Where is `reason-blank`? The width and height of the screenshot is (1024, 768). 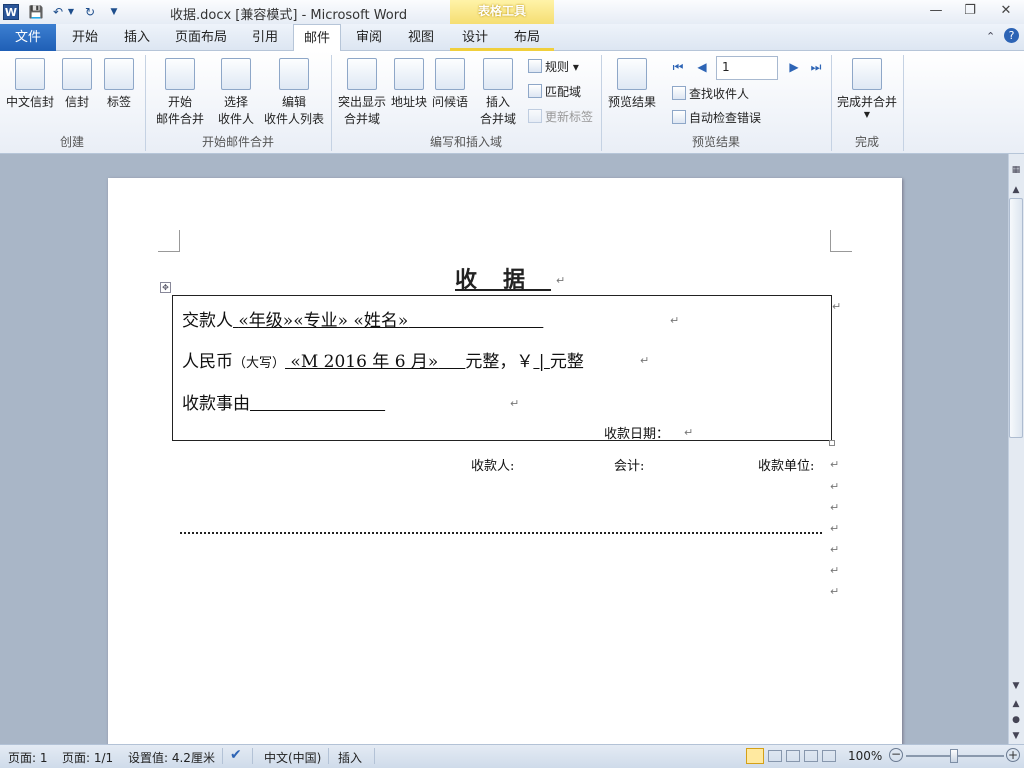
reason-blank is located at coordinates (317, 404).